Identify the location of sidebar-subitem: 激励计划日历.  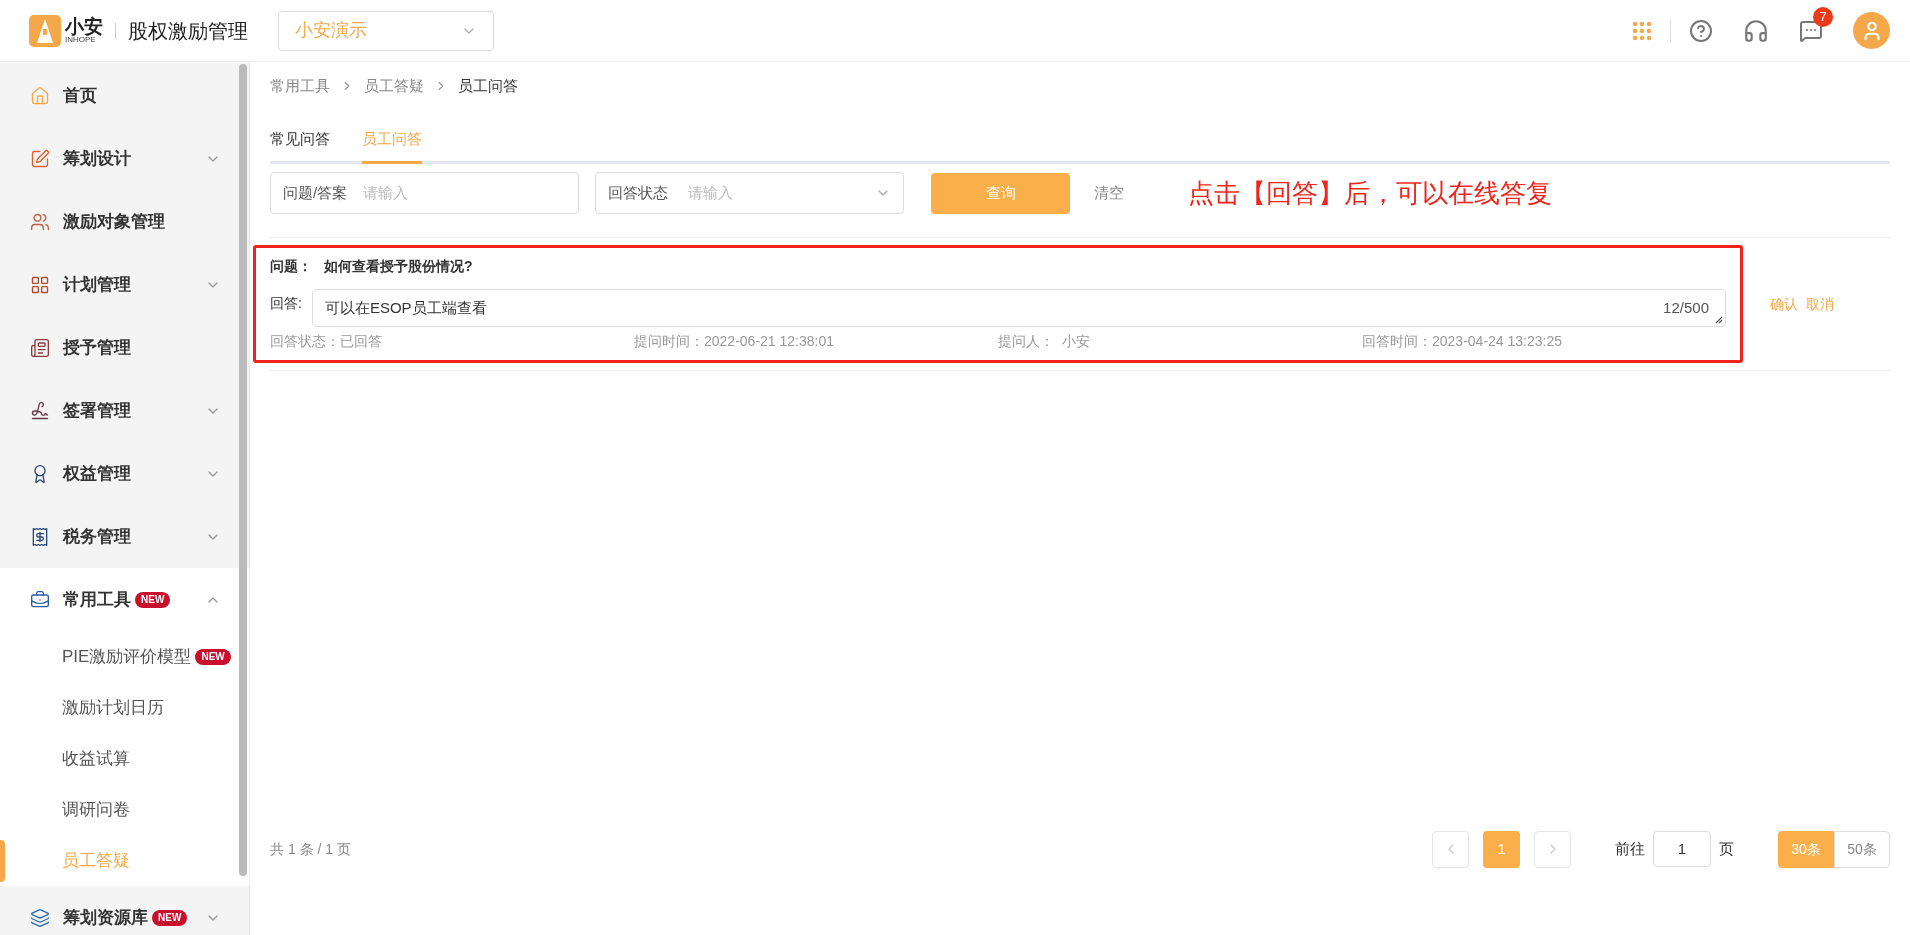
(127, 707).